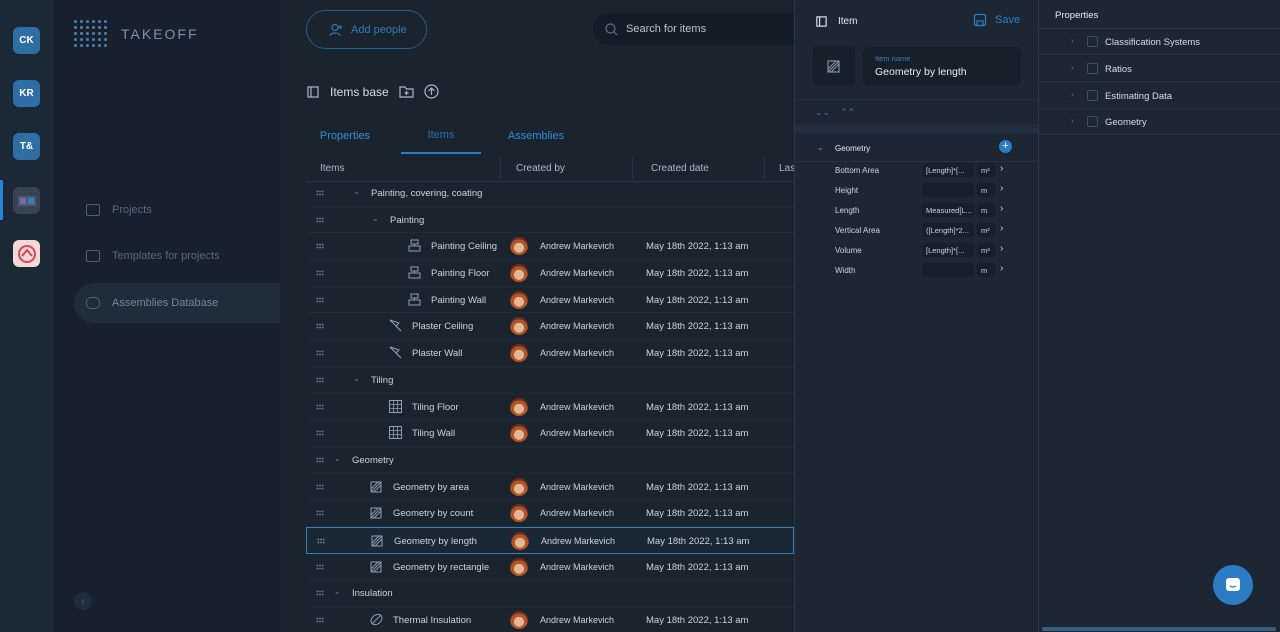  Describe the element at coordinates (177, 256) in the screenshot. I see `sidebar-item-templates: Templates for projects` at that location.